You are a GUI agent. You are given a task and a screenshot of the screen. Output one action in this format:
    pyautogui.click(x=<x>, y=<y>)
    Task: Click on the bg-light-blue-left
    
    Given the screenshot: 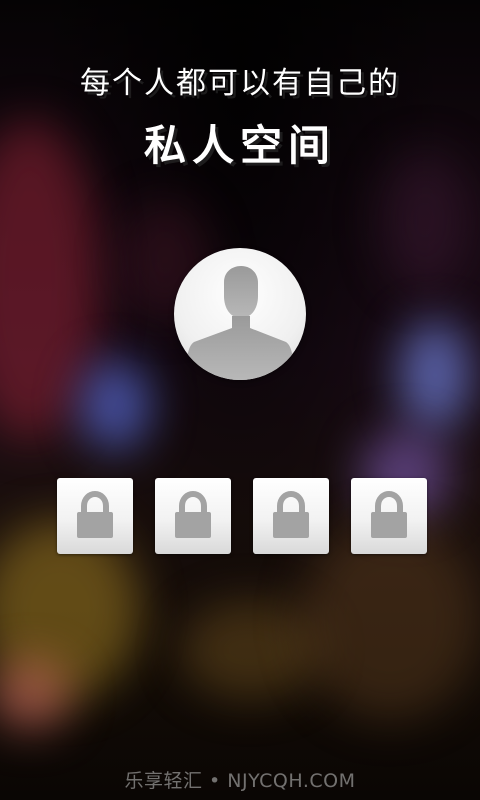 What is the action you would take?
    pyautogui.click(x=115, y=405)
    